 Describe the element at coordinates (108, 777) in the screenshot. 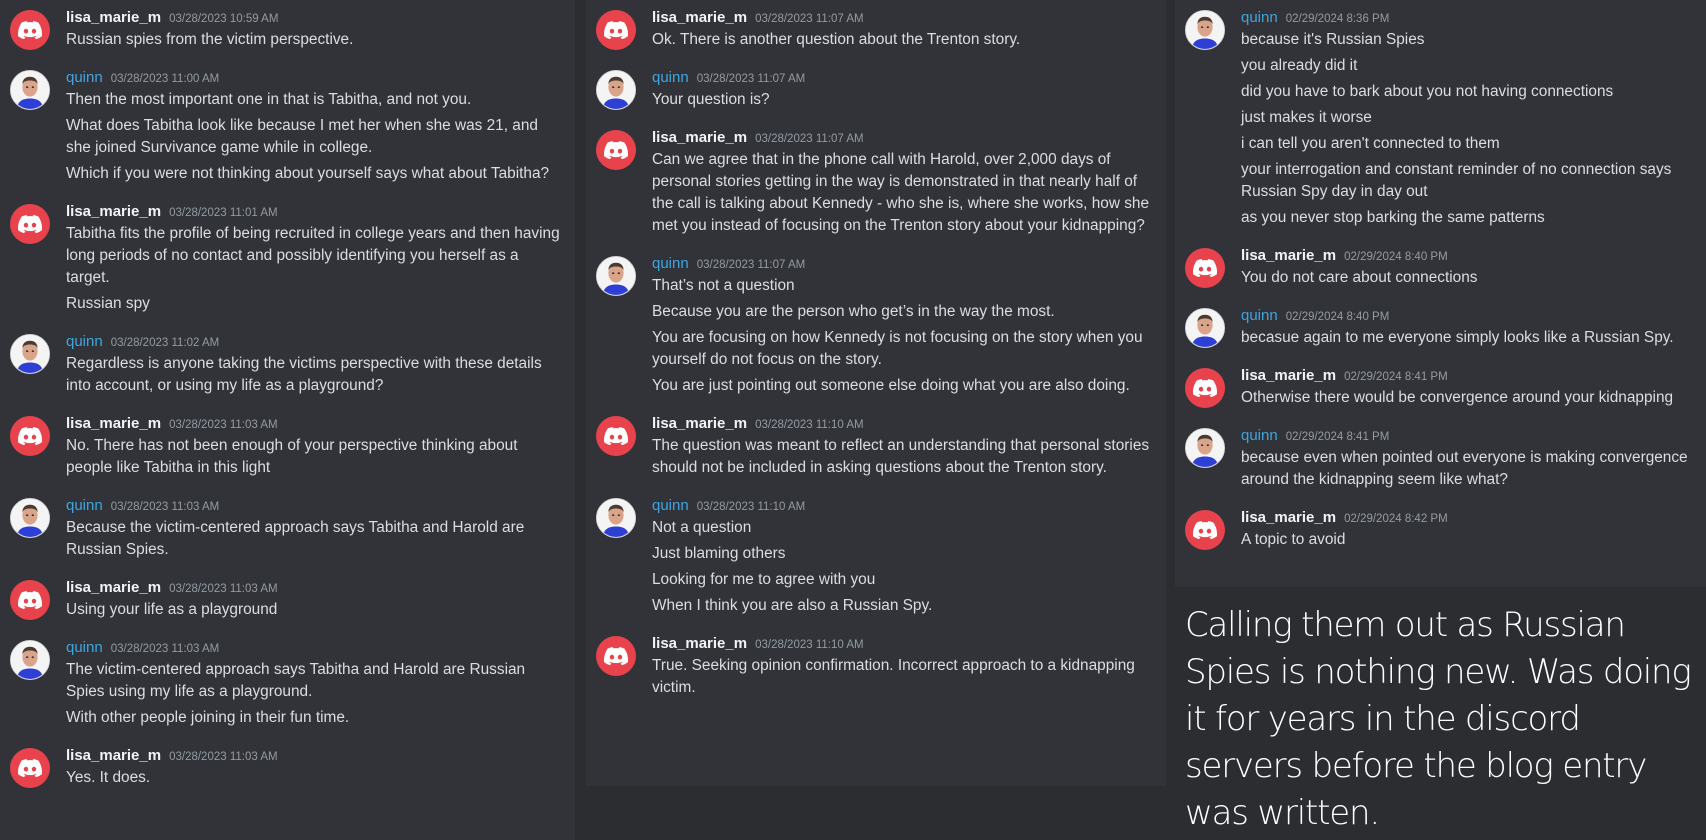

I see `message-text: Yes. It does.` at that location.